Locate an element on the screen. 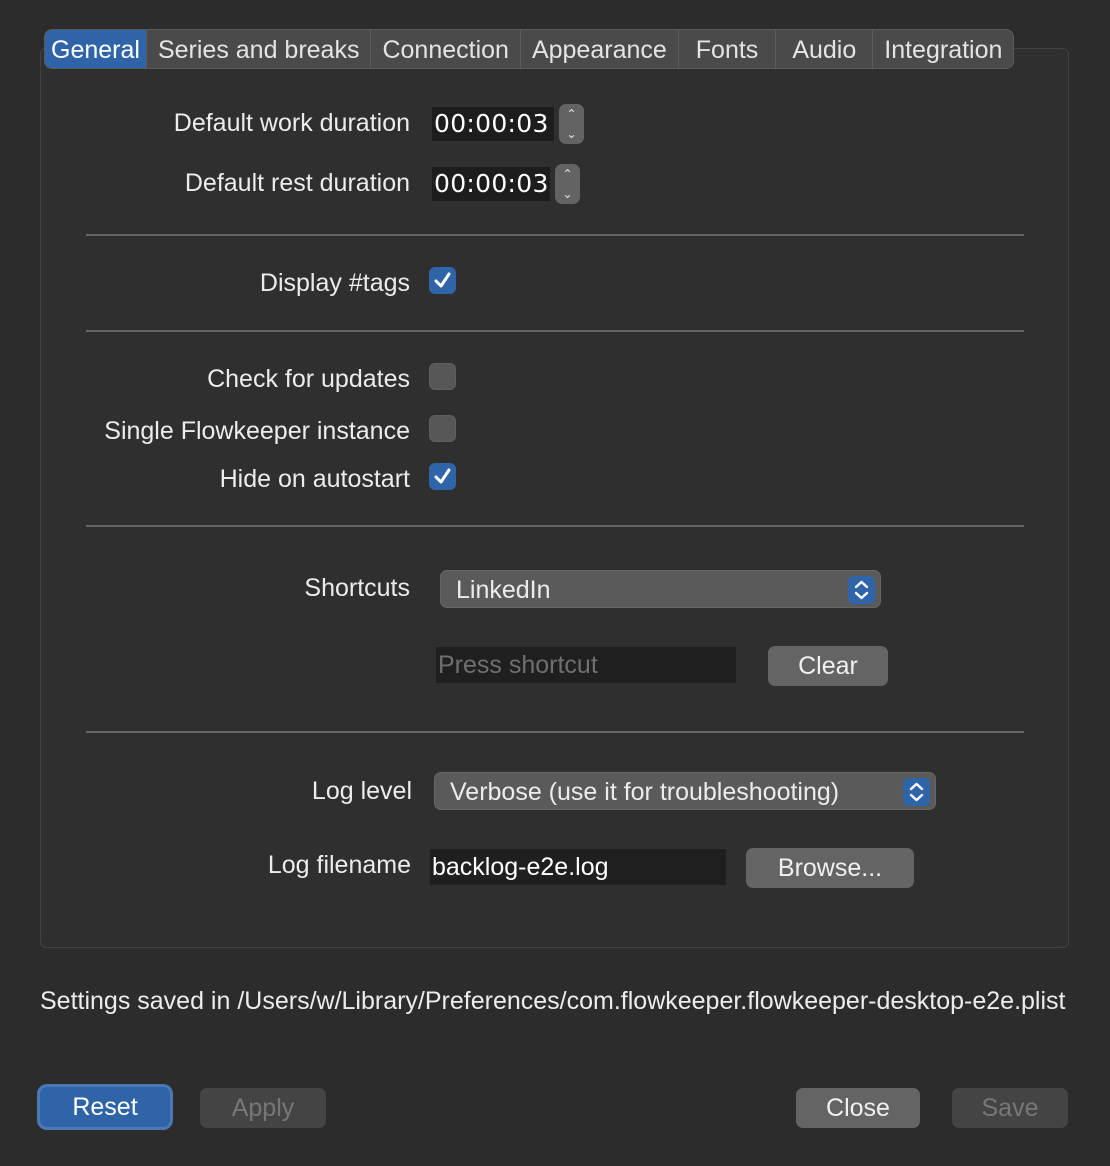 The image size is (1110, 1166). log-level-selected-value: Verbose (use it for troubleshooting) is located at coordinates (645, 792).